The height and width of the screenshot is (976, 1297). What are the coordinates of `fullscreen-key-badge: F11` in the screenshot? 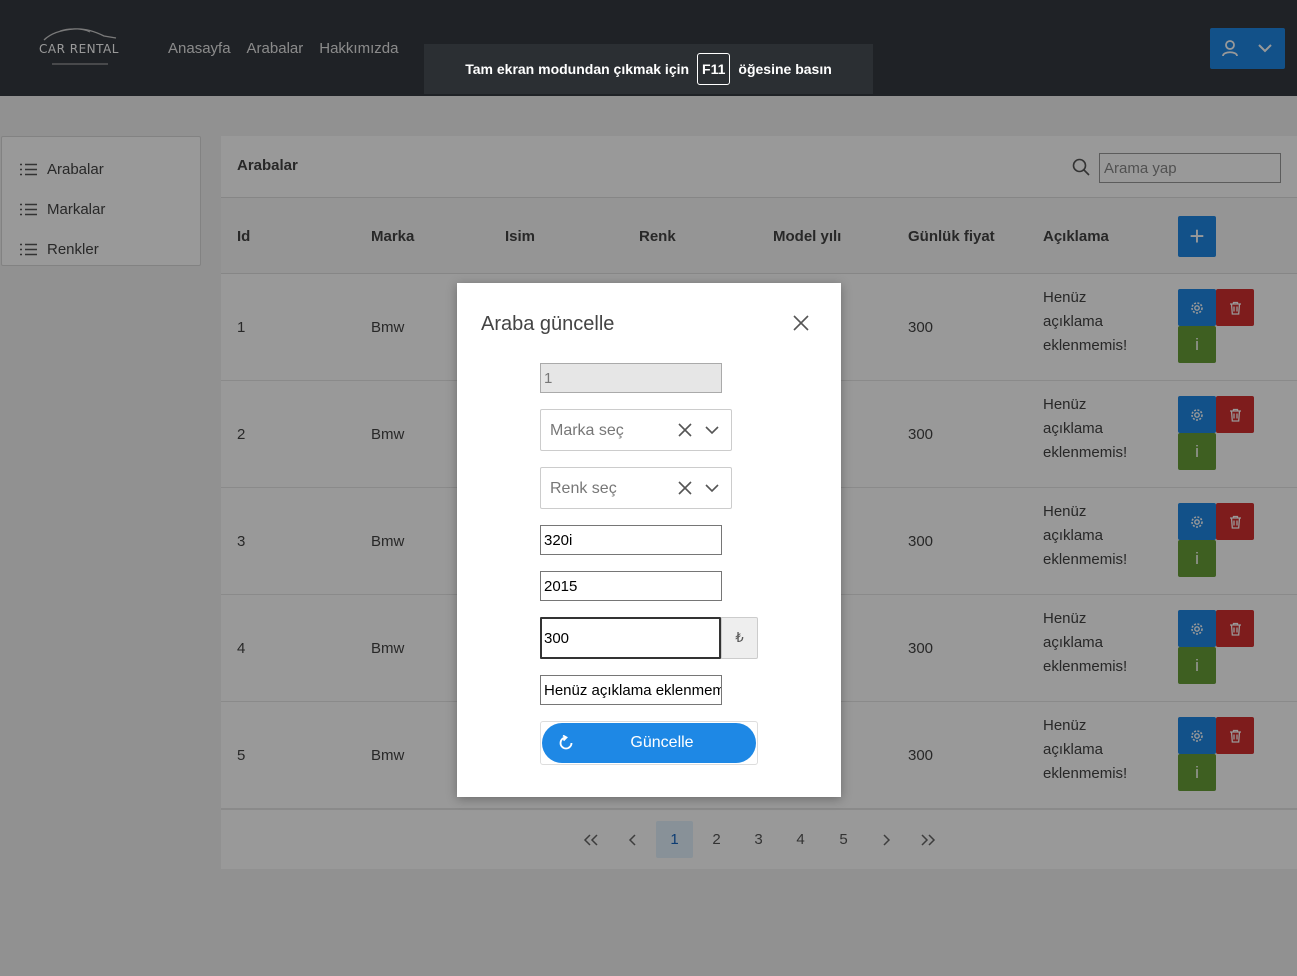 It's located at (714, 69).